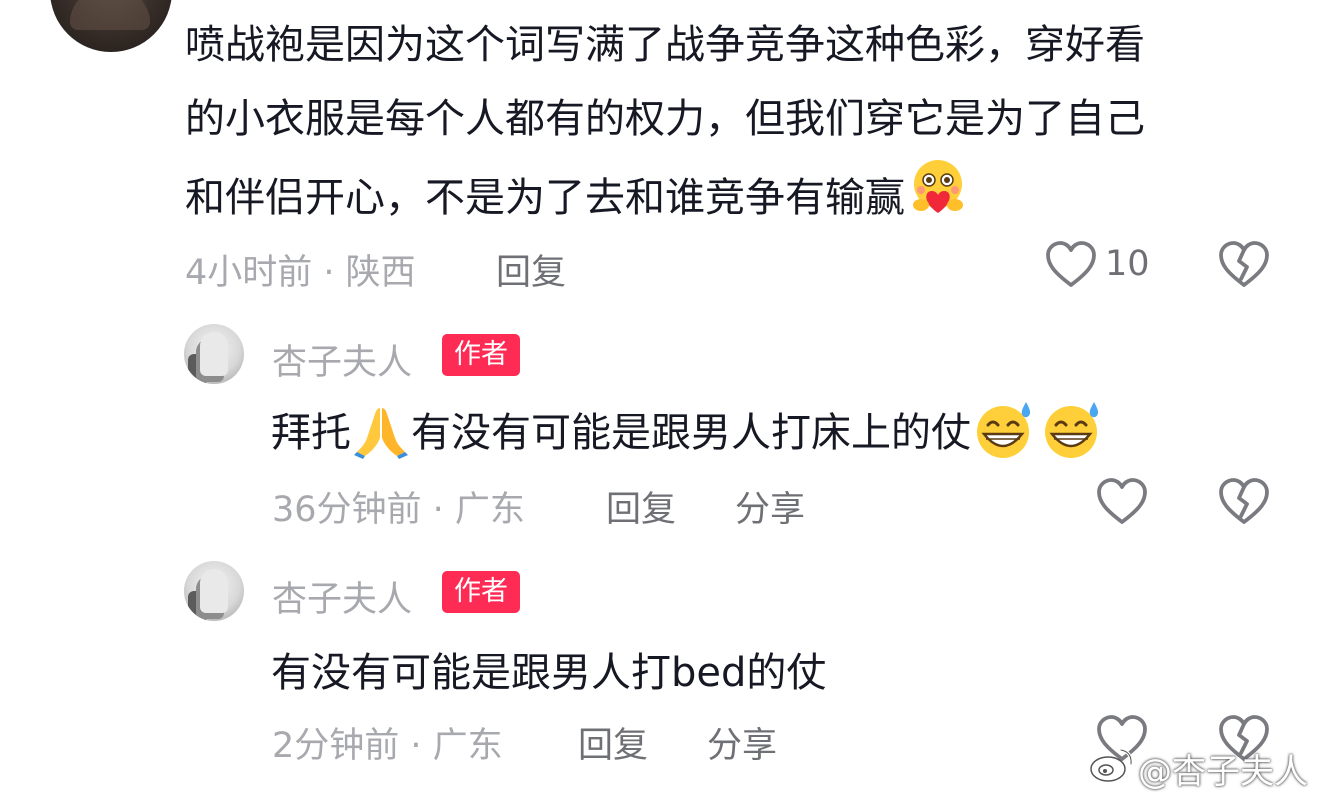 This screenshot has height=796, width=1320. Describe the element at coordinates (387, 746) in the screenshot. I see `reply-2-time-location: 2分钟前 · 广东` at that location.